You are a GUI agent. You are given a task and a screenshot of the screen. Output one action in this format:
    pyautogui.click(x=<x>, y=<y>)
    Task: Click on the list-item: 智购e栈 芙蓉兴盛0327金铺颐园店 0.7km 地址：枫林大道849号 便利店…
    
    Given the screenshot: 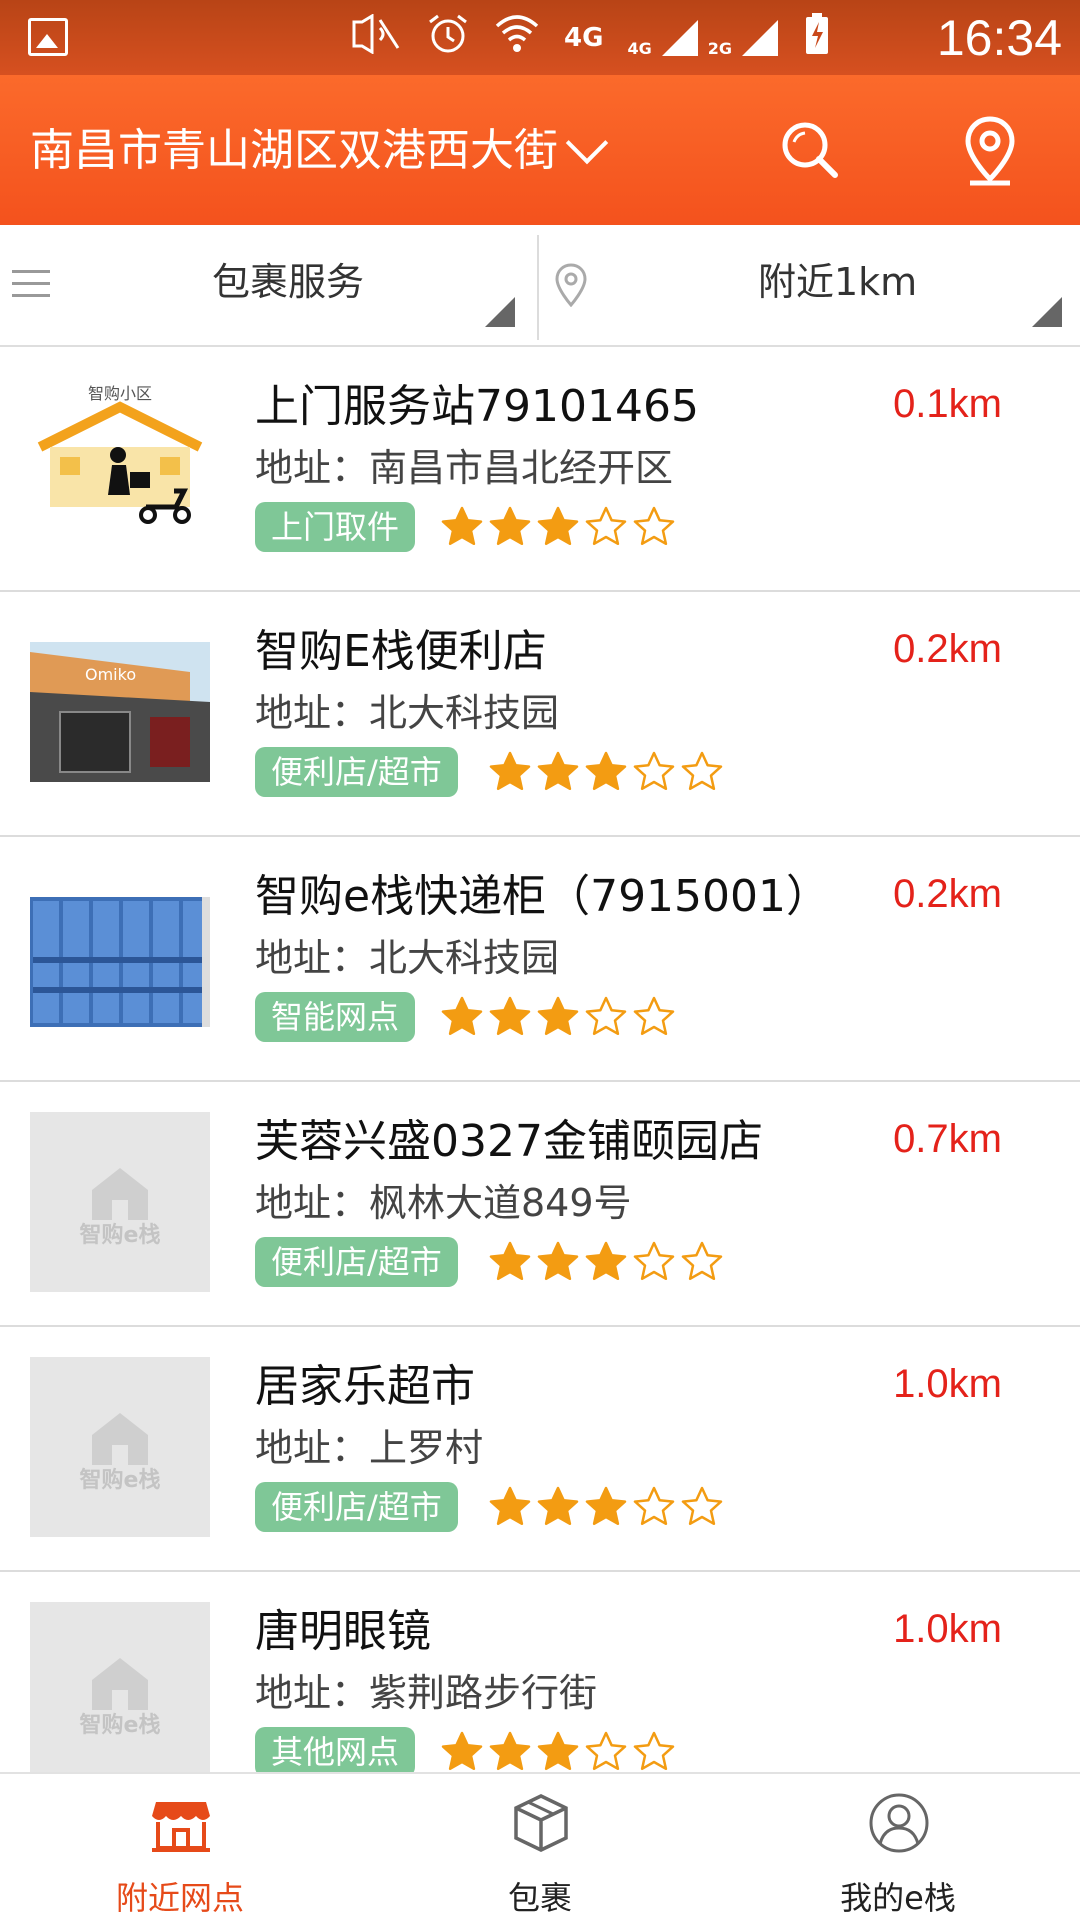 What is the action you would take?
    pyautogui.click(x=540, y=1204)
    